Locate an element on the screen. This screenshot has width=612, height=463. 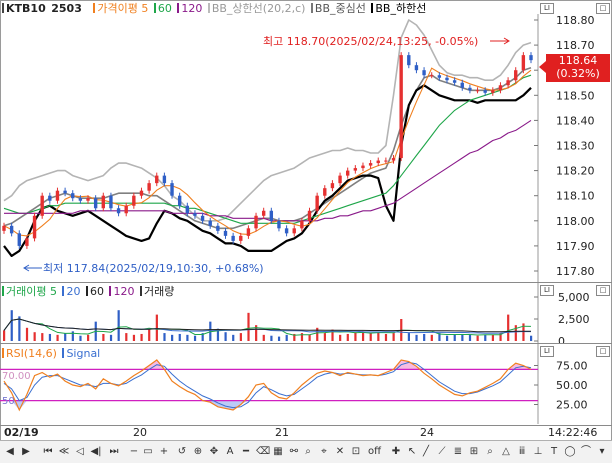
draw-icon: ╱ is located at coordinates (426, 451).